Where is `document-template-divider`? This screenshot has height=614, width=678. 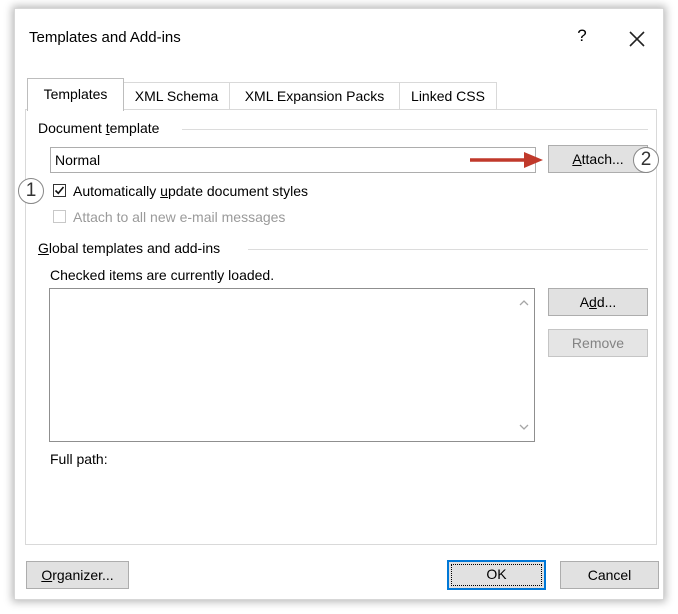
document-template-divider is located at coordinates (415, 129).